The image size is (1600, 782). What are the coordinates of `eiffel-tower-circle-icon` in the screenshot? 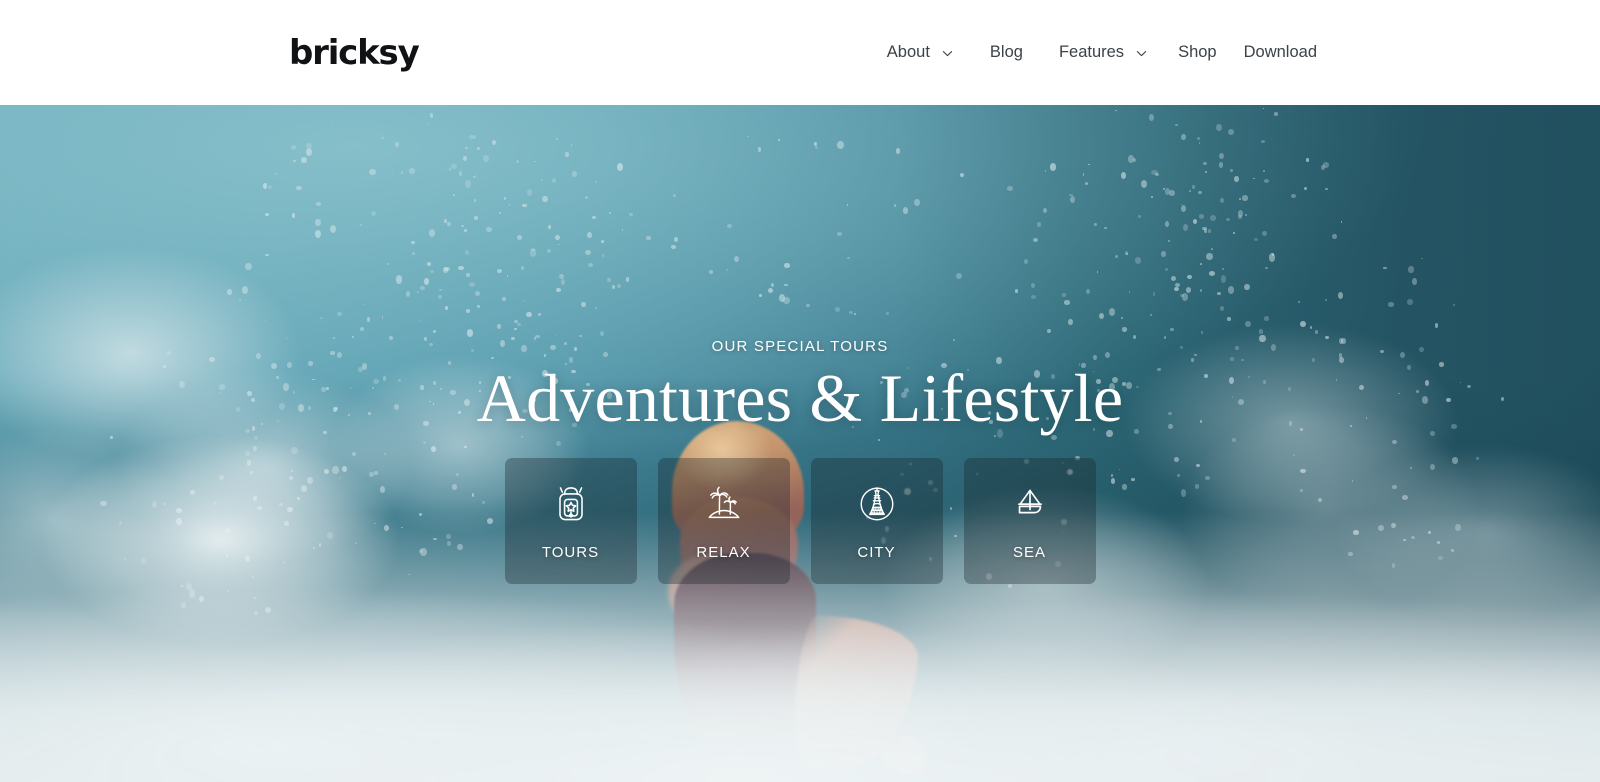 It's located at (877, 504).